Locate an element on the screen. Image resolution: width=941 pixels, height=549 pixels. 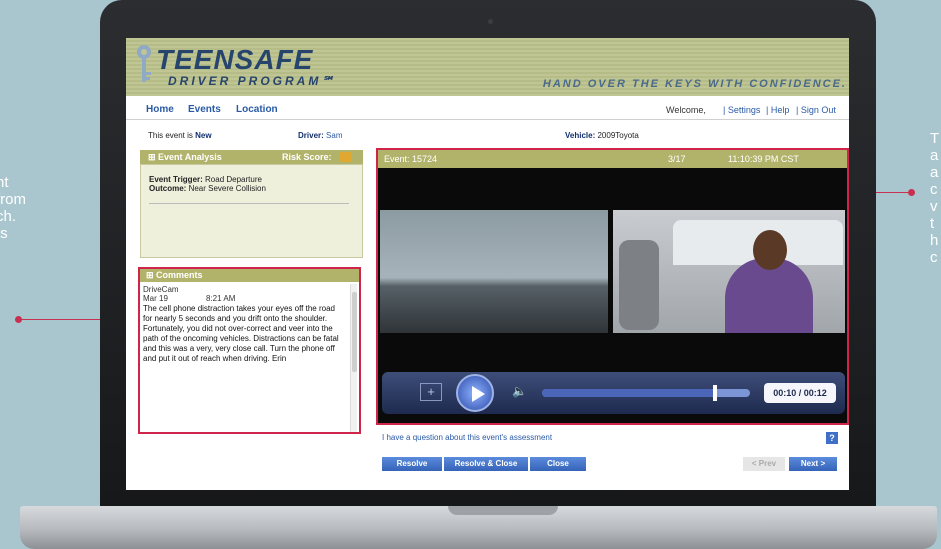
comments-title: ⊞ Comments is located at coordinates (174, 275).